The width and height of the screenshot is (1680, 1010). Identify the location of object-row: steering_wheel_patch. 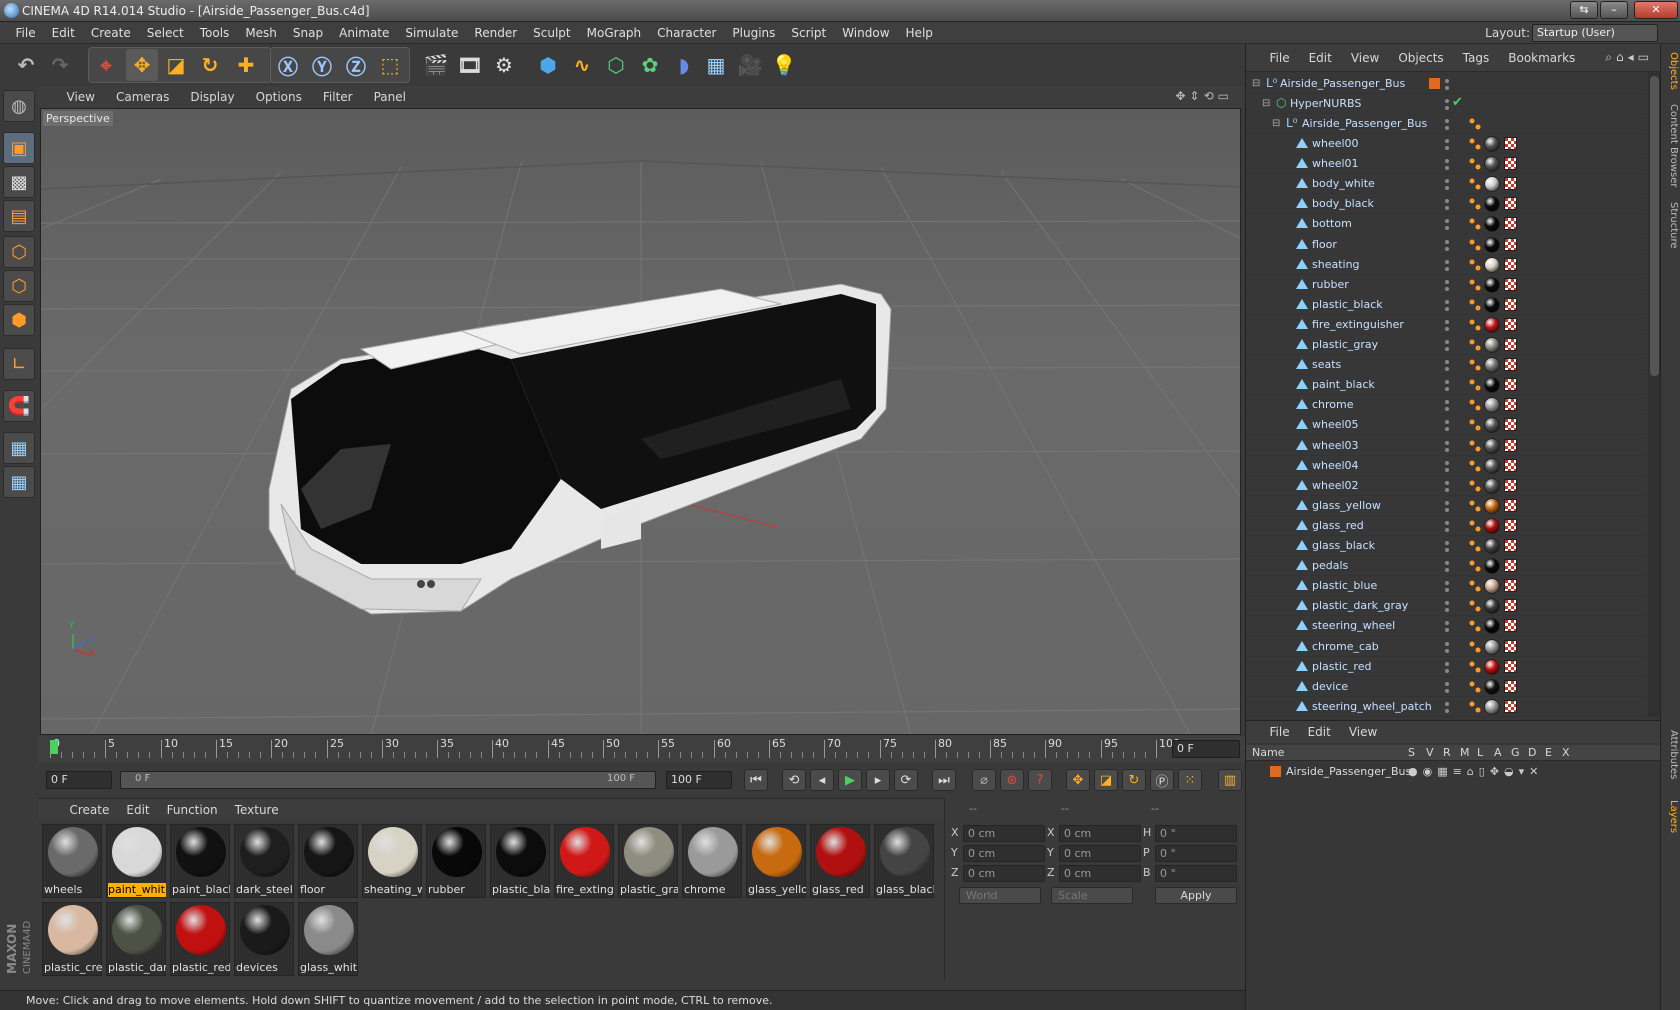
(1446, 707).